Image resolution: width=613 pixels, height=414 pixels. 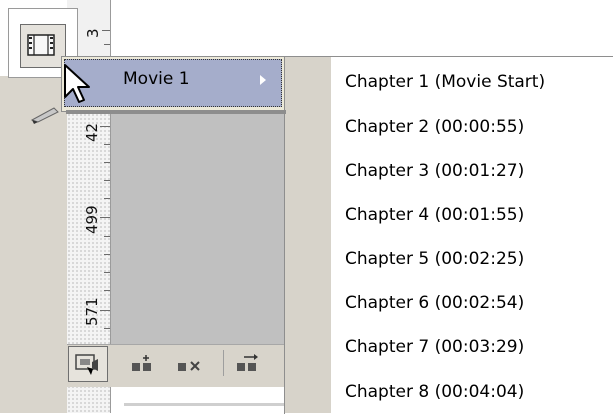 What do you see at coordinates (156, 79) in the screenshot?
I see `menu-item-label: Movie 1` at bounding box center [156, 79].